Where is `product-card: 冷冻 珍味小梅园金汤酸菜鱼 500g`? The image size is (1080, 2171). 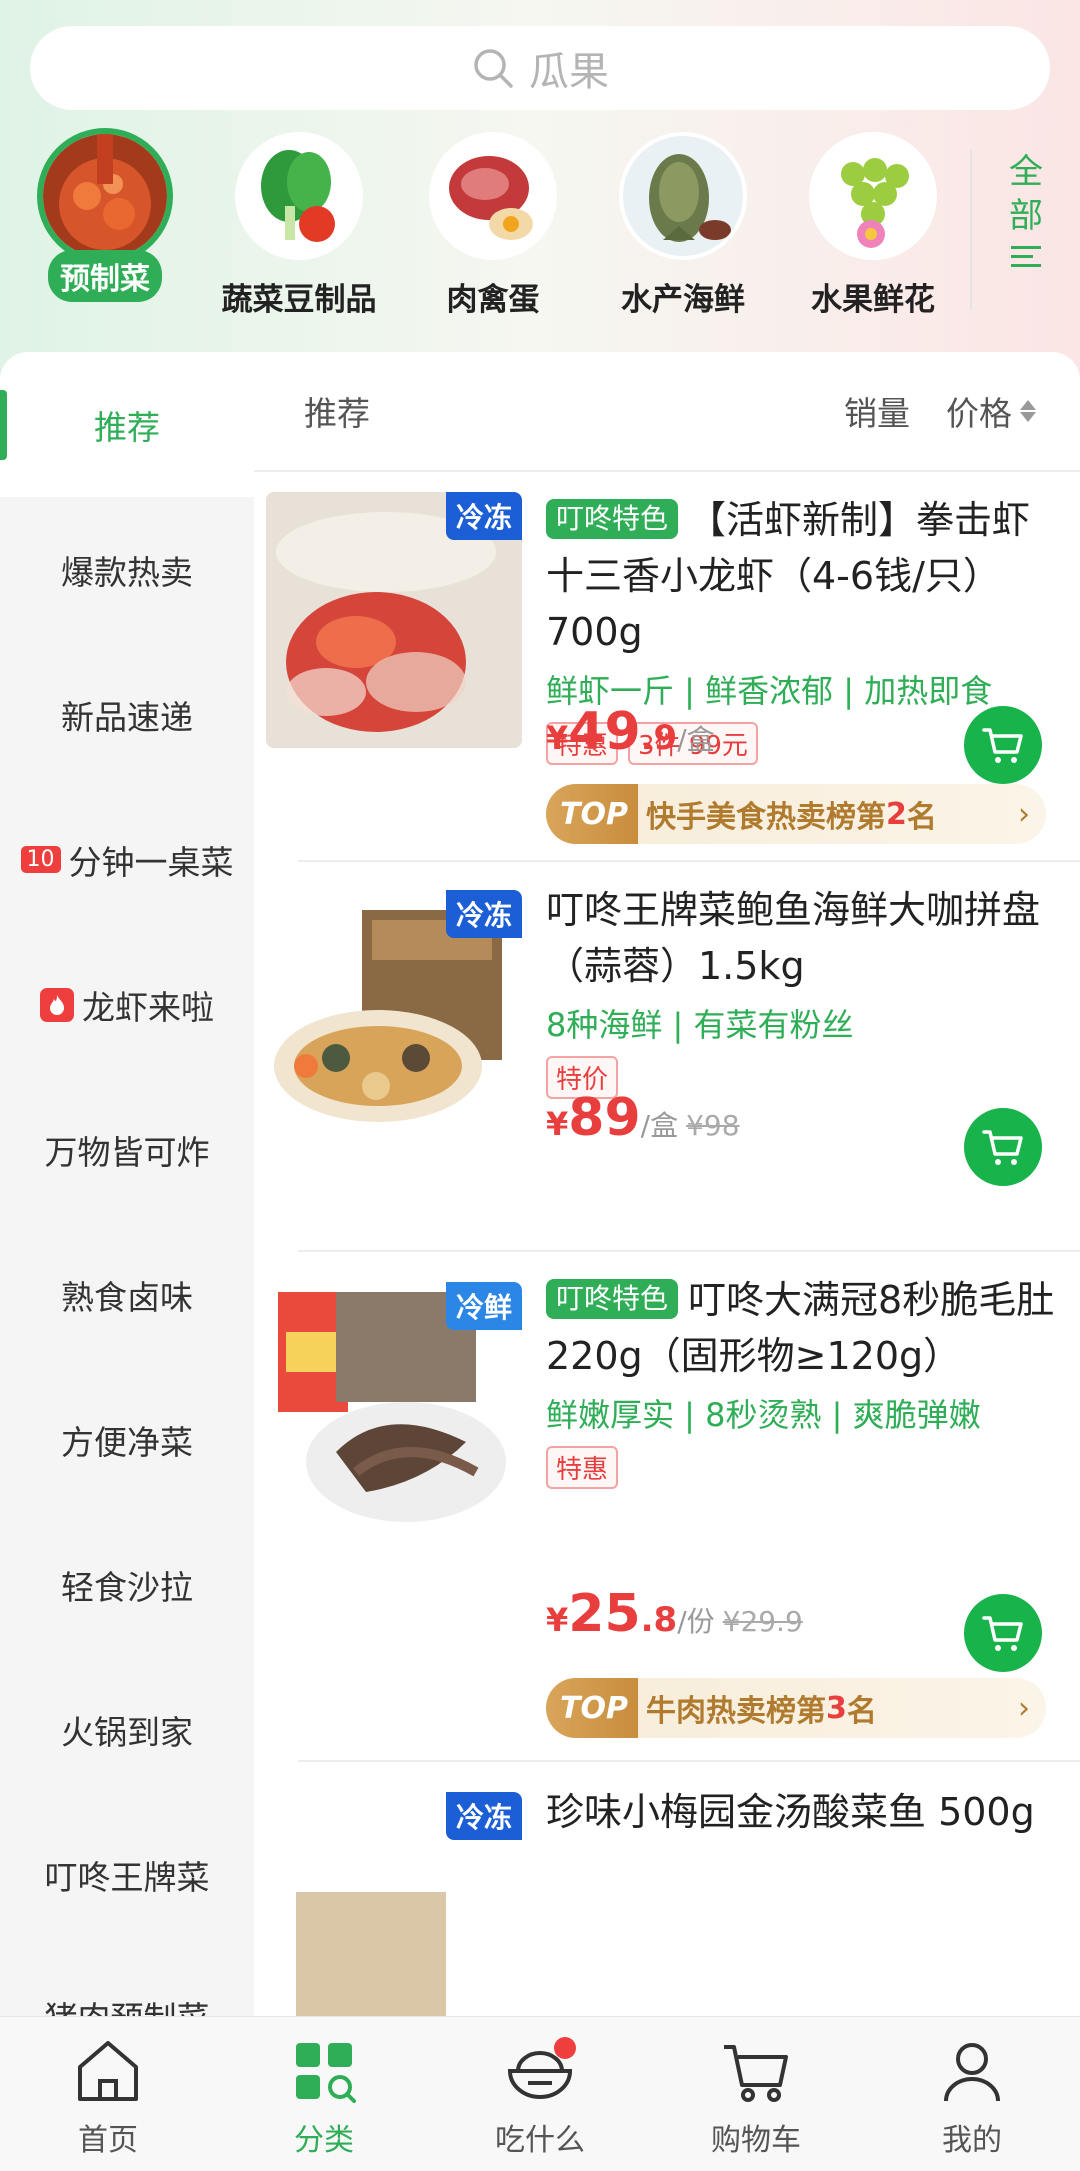 product-card: 冷冻 珍味小梅园金汤酸菜鱼 500g is located at coordinates (667, 1889).